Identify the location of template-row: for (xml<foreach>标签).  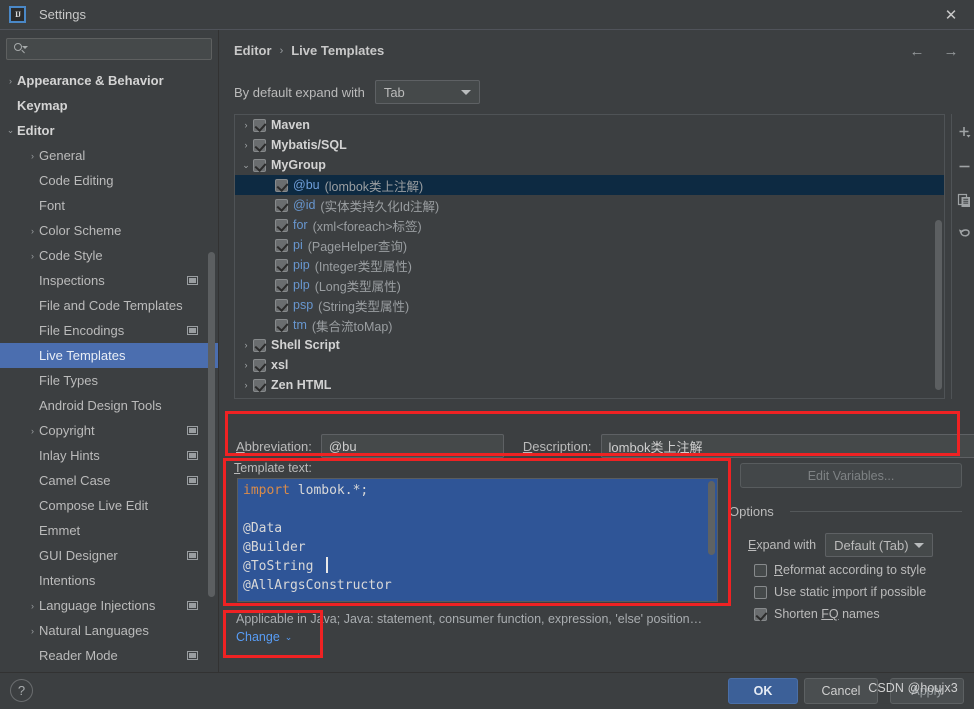
(589, 225).